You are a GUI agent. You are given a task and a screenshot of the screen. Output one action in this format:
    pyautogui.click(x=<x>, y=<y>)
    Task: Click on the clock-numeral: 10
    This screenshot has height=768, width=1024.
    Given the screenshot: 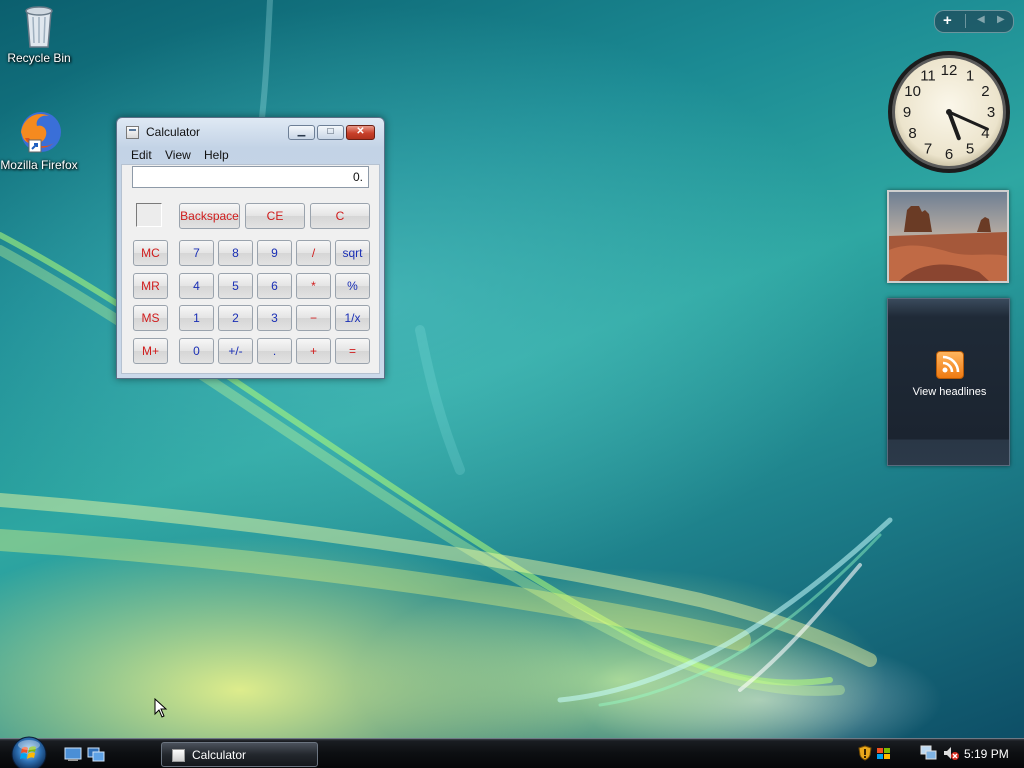 What is the action you would take?
    pyautogui.click(x=912, y=91)
    